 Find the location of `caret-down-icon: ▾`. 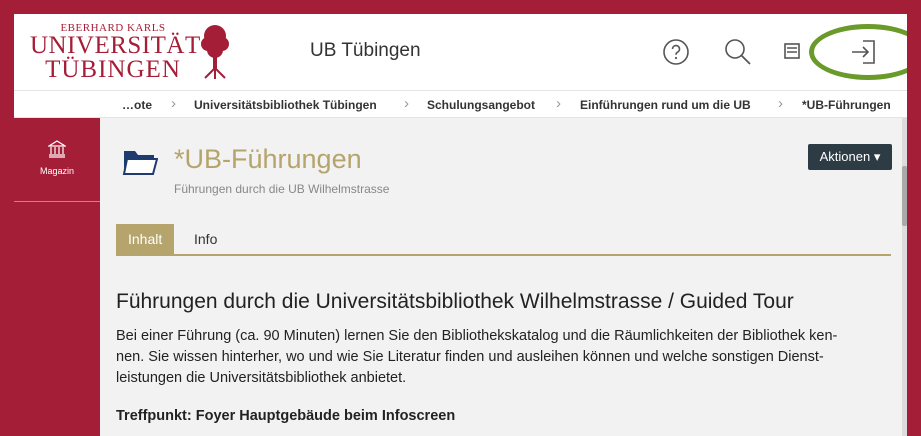

caret-down-icon: ▾ is located at coordinates (877, 156).